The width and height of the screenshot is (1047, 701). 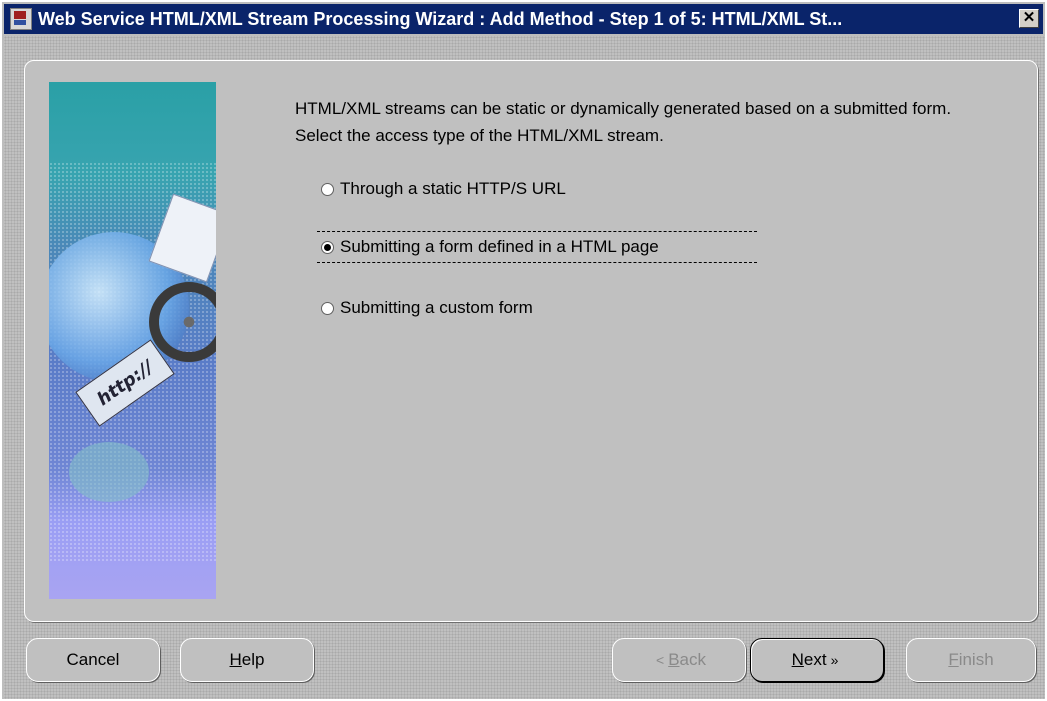 What do you see at coordinates (971, 660) in the screenshot?
I see `finish-button: Finish` at bounding box center [971, 660].